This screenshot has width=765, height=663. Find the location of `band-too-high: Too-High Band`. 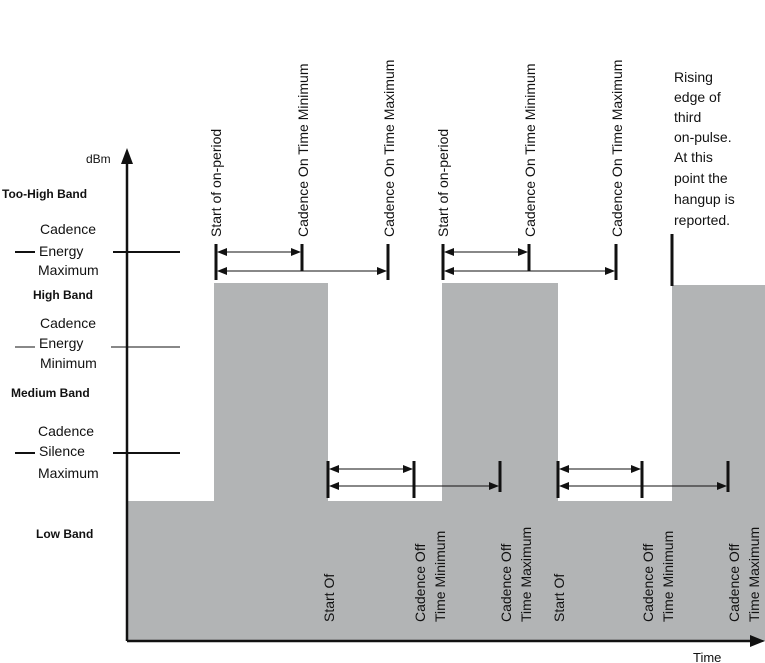

band-too-high: Too-High Band is located at coordinates (44, 194).